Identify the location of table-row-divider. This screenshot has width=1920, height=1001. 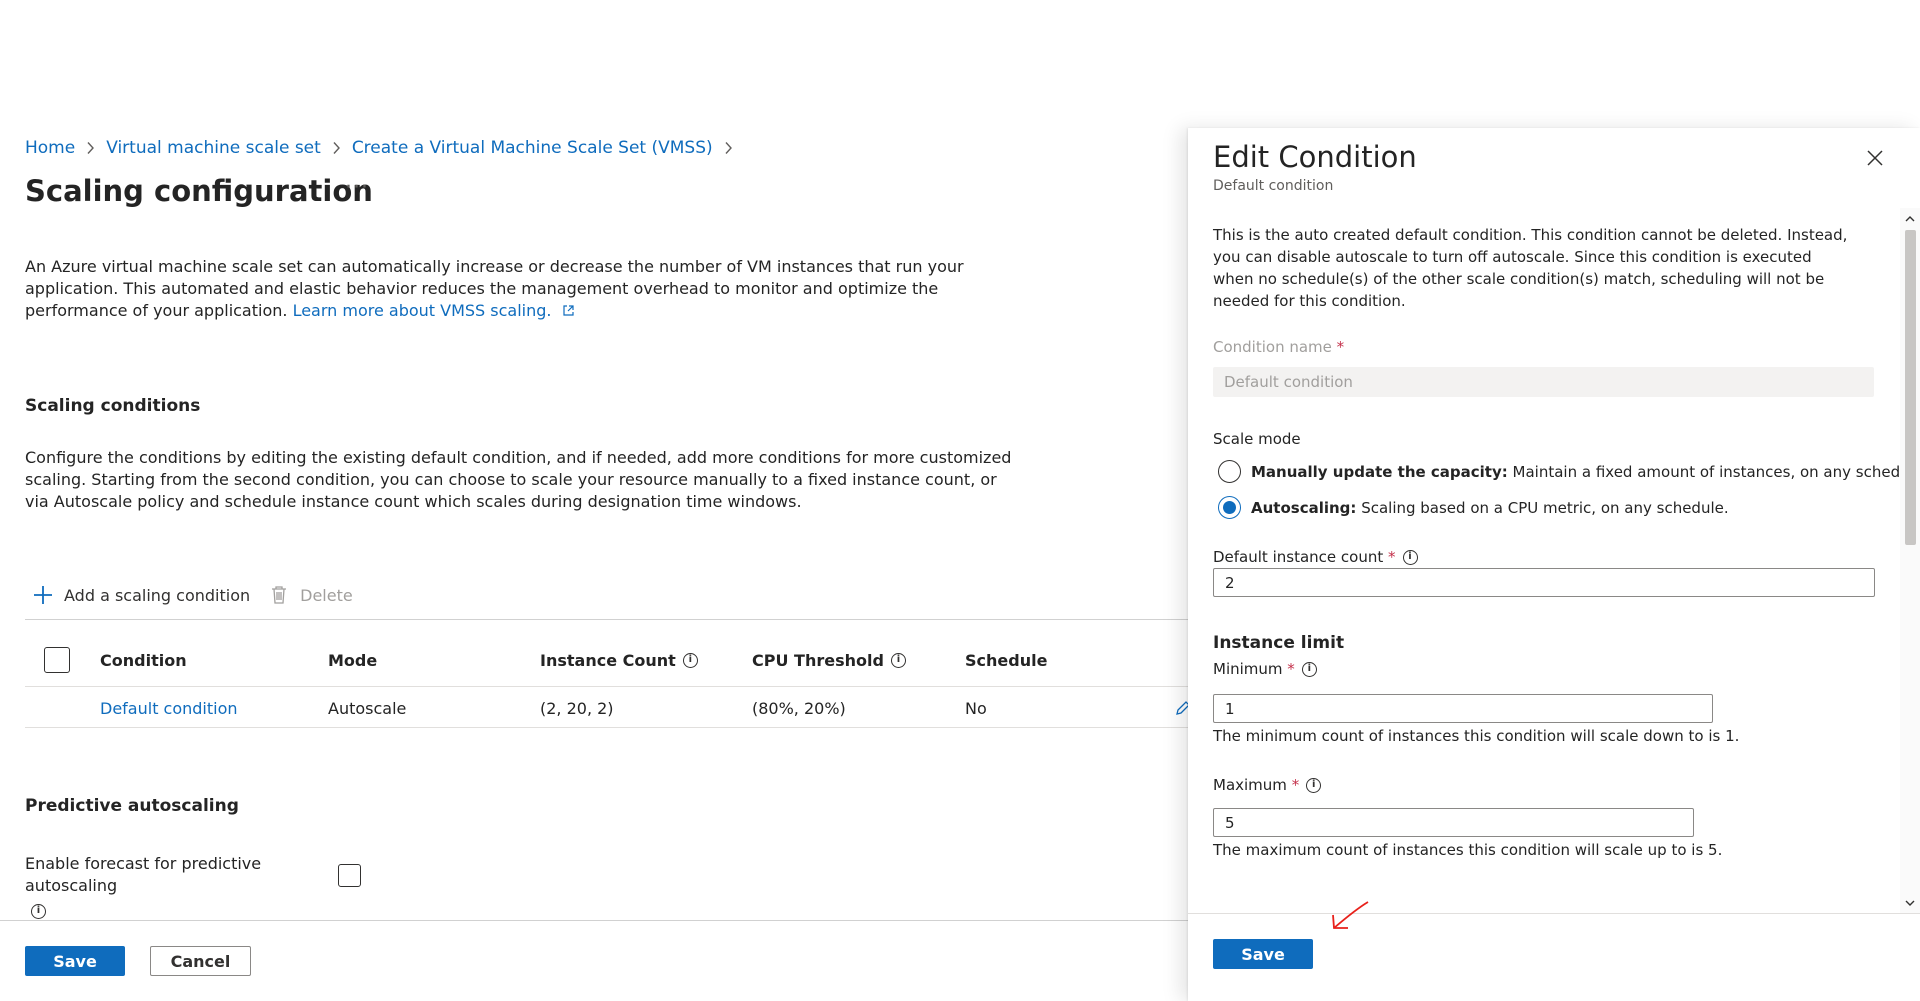
(607, 727).